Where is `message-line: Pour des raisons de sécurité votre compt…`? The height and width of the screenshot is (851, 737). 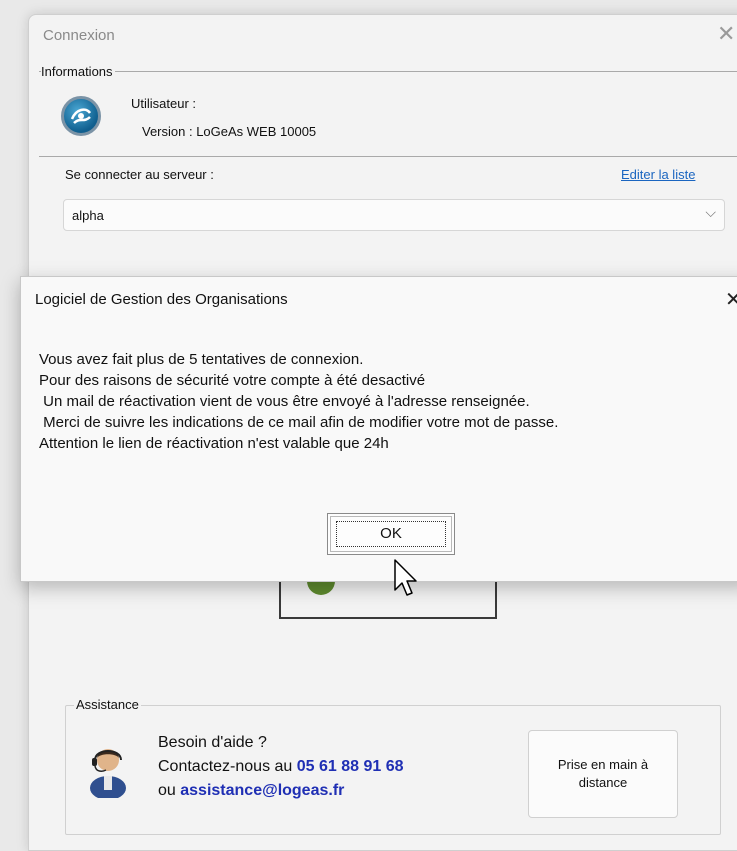 message-line: Pour des raisons de sécurité votre compt… is located at coordinates (232, 380).